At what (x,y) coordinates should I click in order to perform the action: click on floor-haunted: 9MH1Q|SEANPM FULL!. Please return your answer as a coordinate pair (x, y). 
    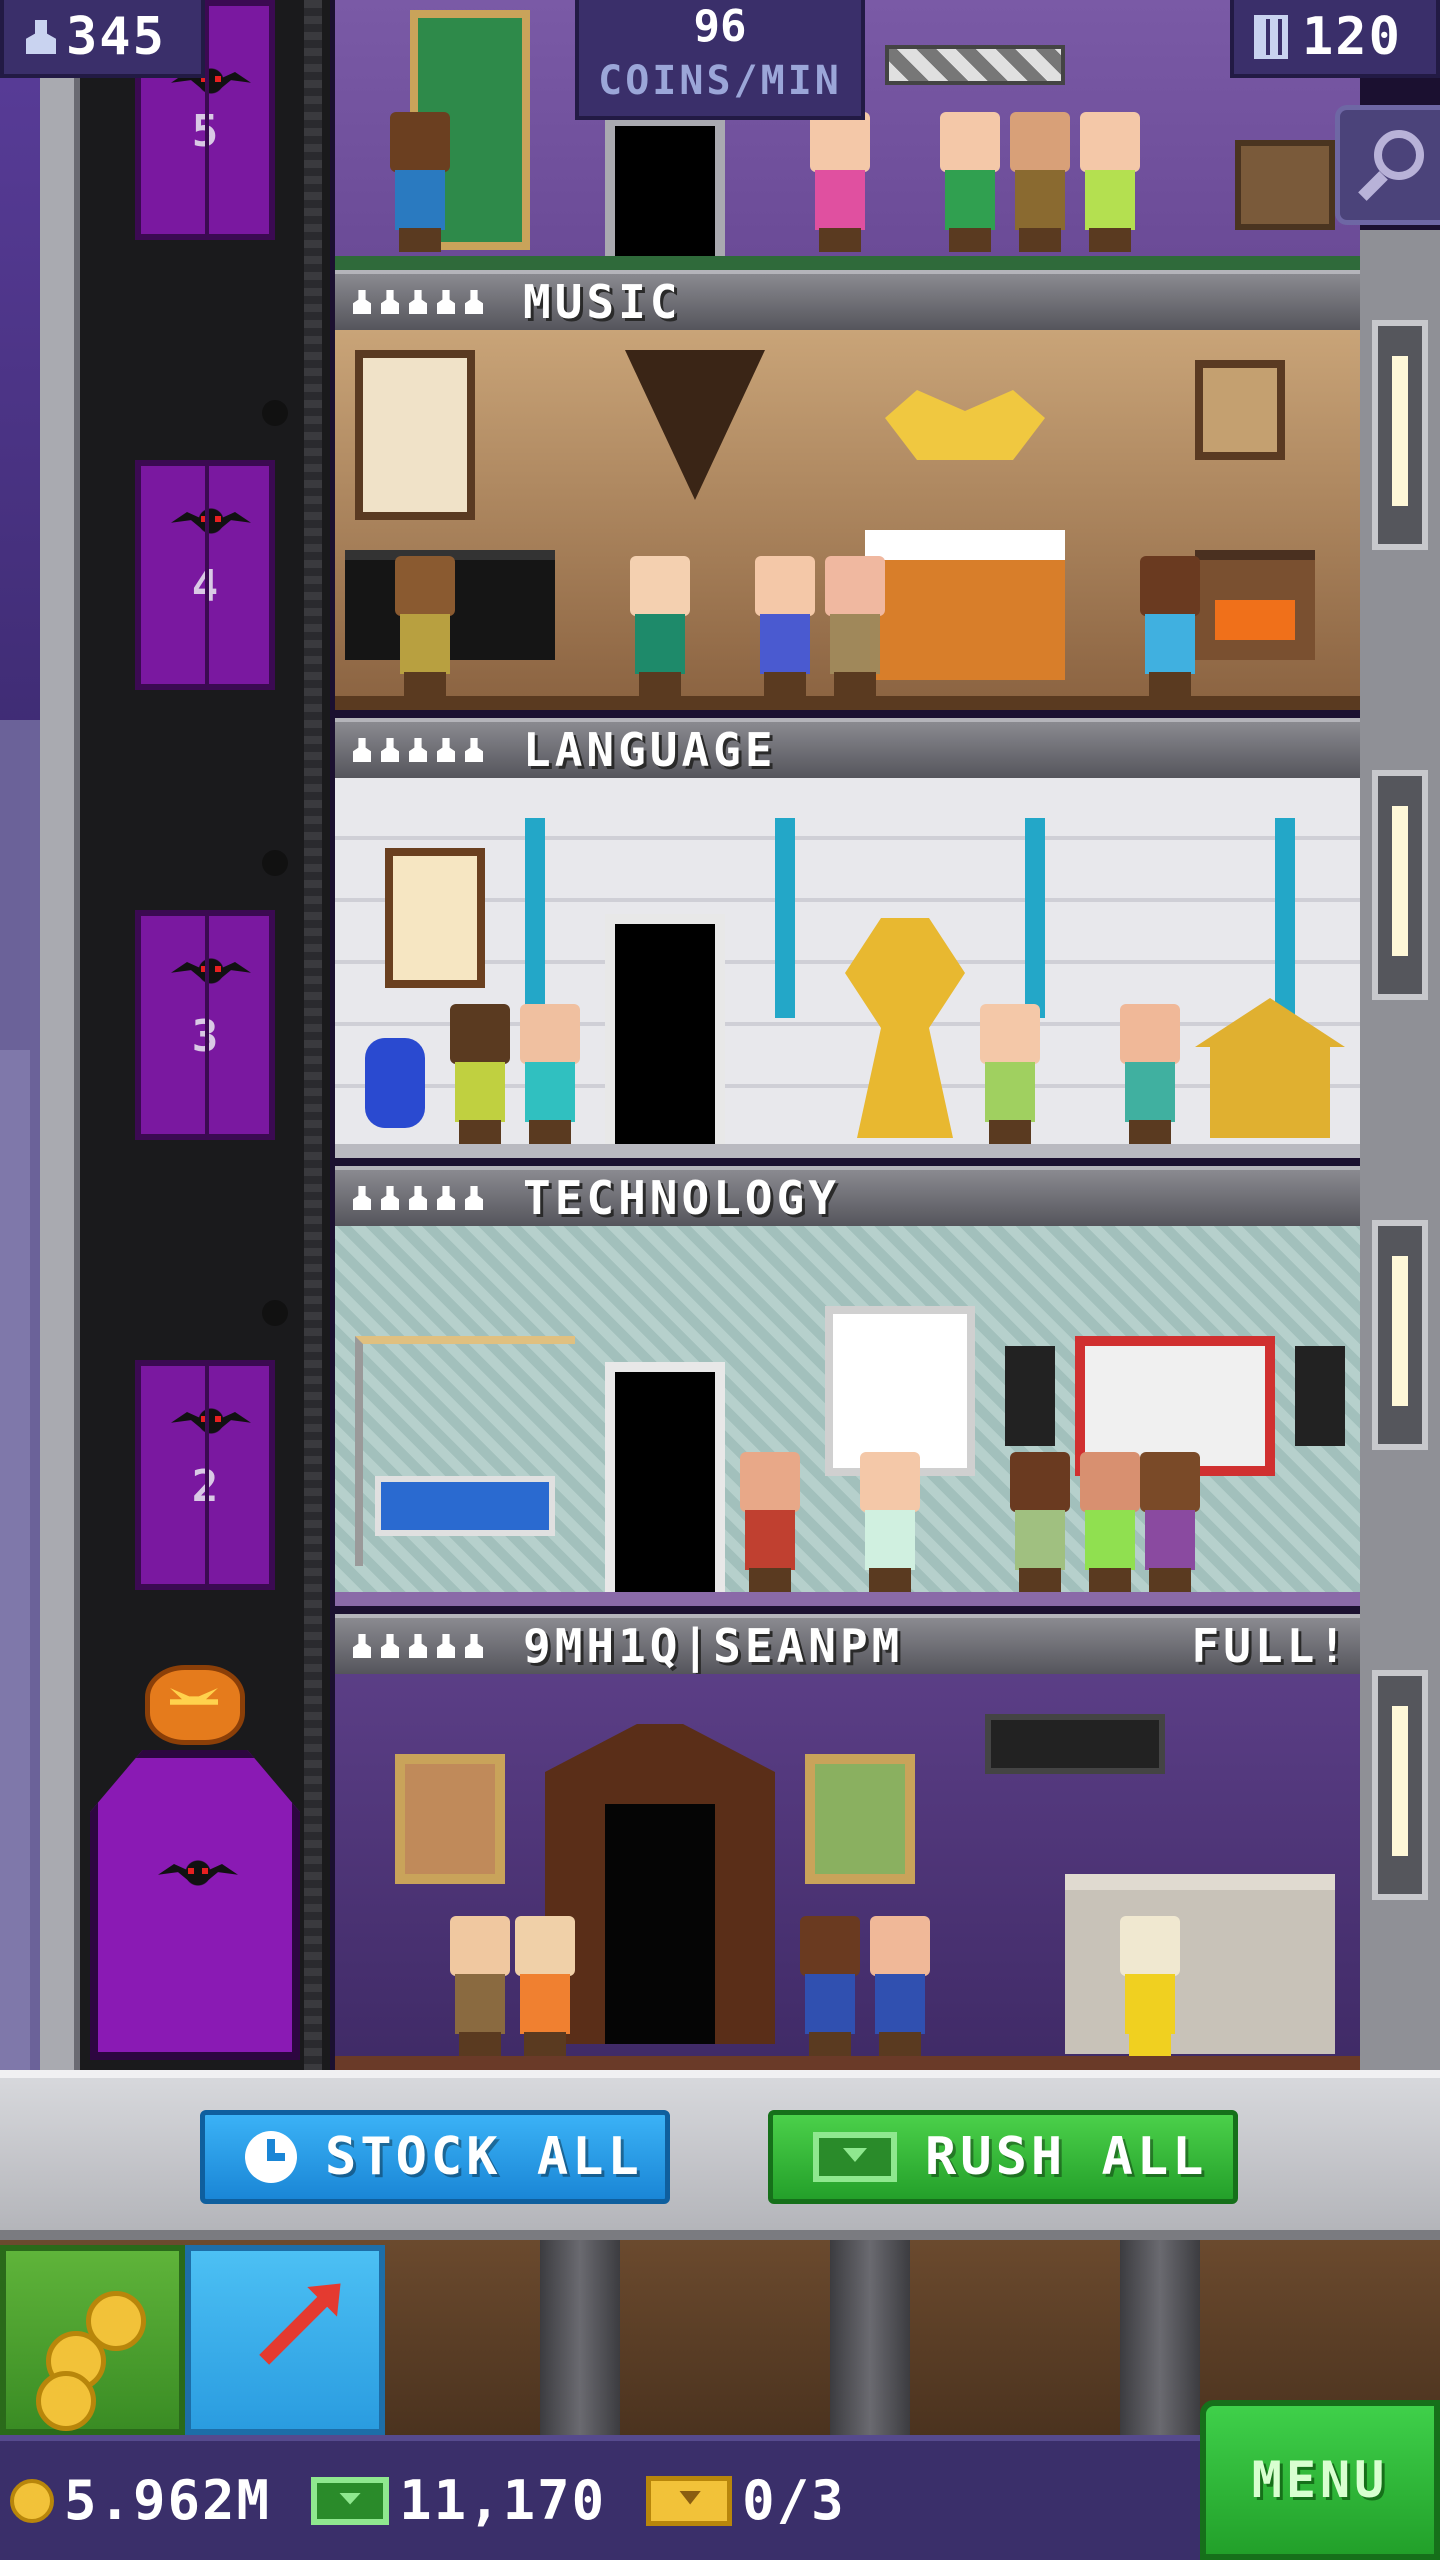
    Looking at the image, I should click on (847, 1842).